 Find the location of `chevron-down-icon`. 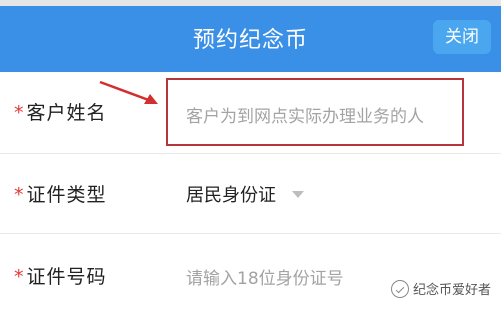

chevron-down-icon is located at coordinates (298, 194).